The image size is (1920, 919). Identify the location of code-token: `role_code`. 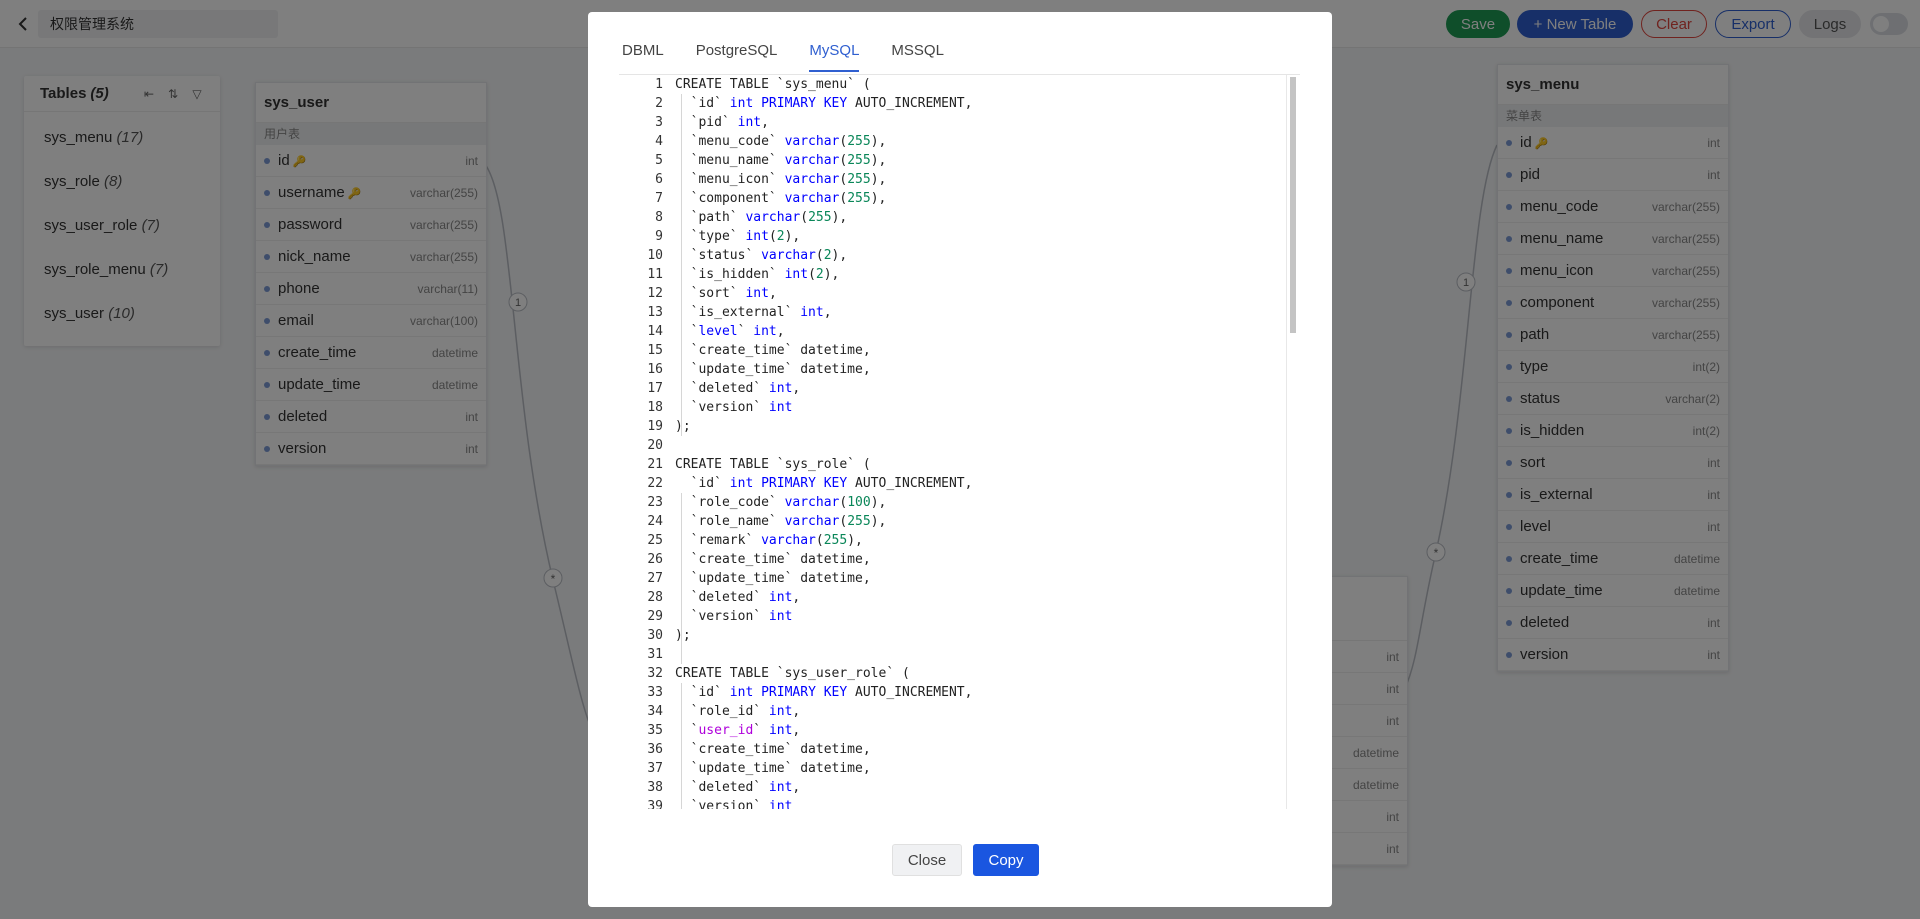
(730, 502).